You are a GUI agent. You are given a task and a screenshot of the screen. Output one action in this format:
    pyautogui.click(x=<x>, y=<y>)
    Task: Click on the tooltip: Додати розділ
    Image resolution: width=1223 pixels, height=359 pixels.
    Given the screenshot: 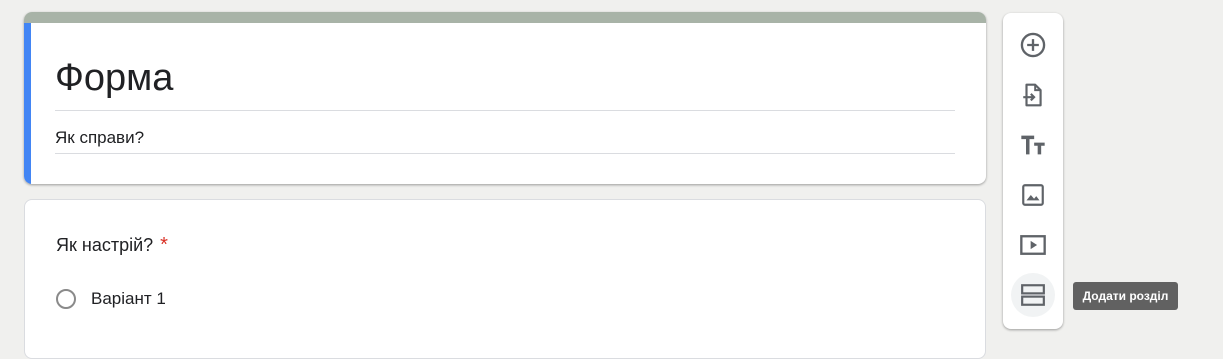 What is the action you would take?
    pyautogui.click(x=1125, y=296)
    